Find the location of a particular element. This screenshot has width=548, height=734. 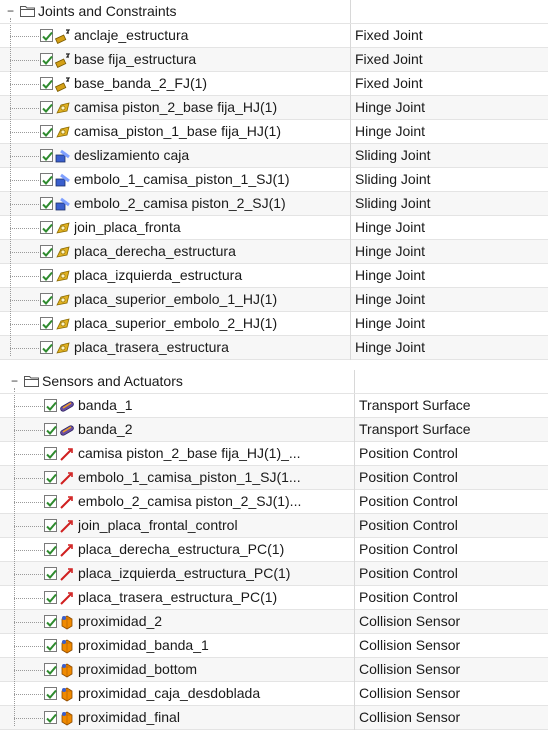

tree-row: placa_izquierda_estructura Hinge Joint is located at coordinates (274, 276).